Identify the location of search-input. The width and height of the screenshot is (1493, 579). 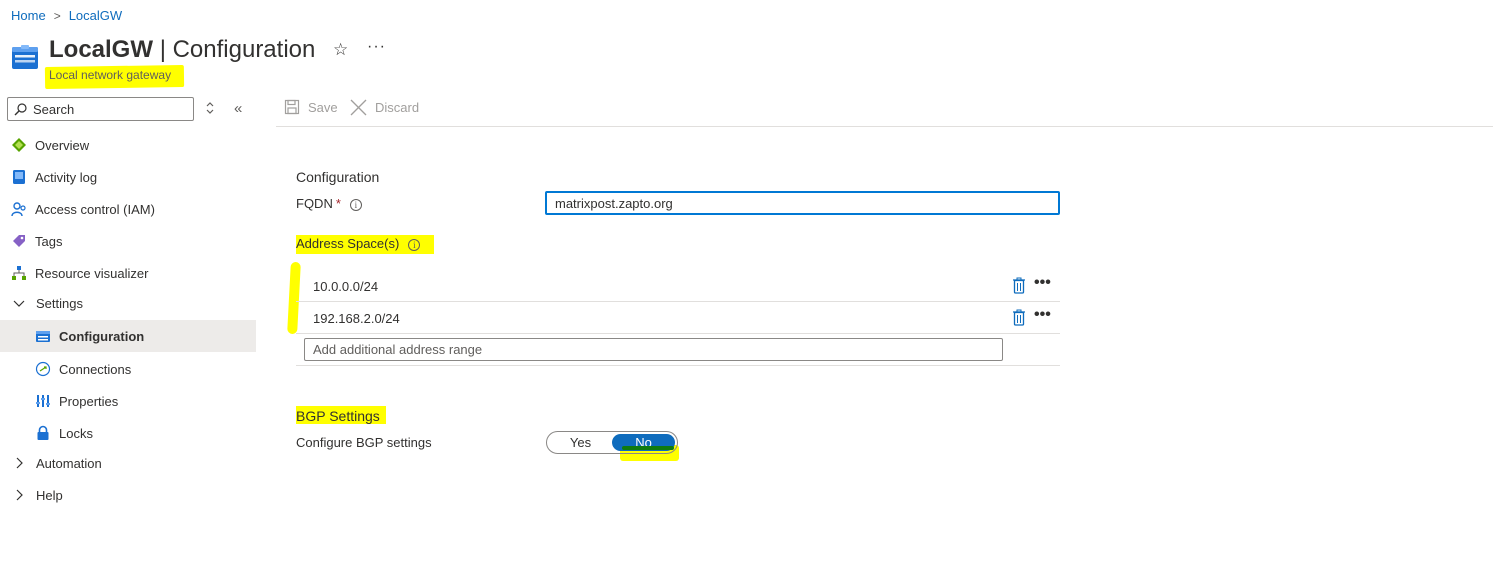
(108, 109).